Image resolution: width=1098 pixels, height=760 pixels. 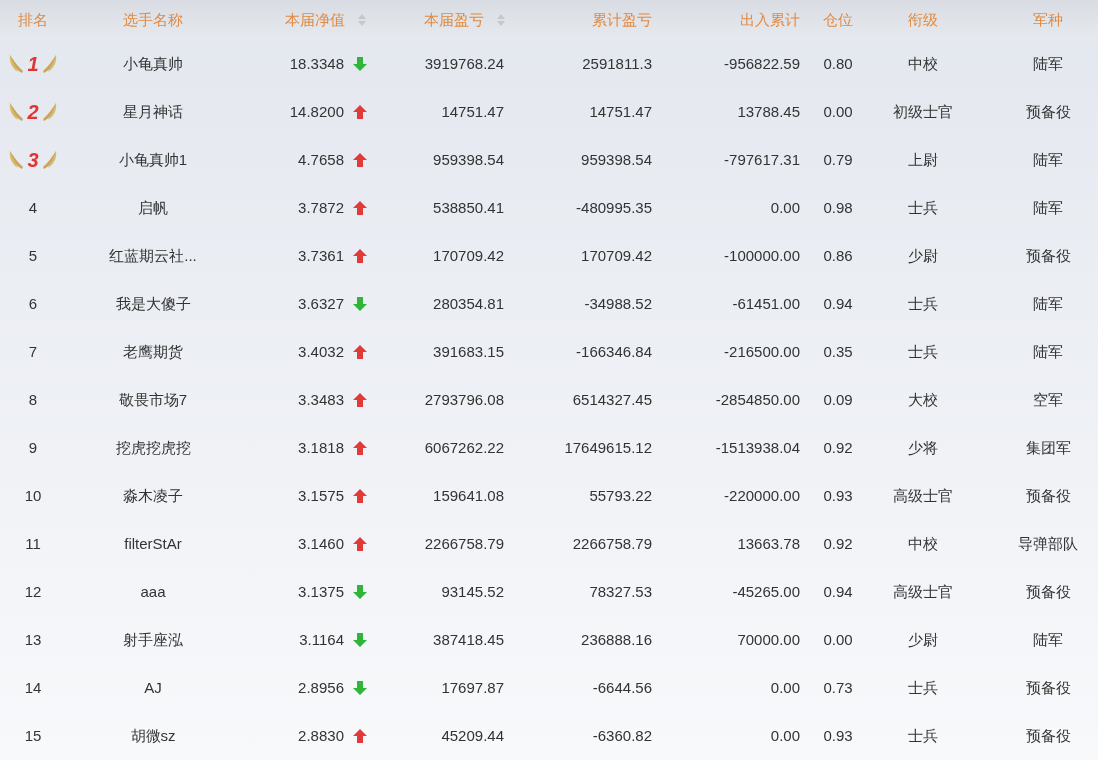 What do you see at coordinates (468, 351) in the screenshot?
I see `table-cell-text: 391683.15` at bounding box center [468, 351].